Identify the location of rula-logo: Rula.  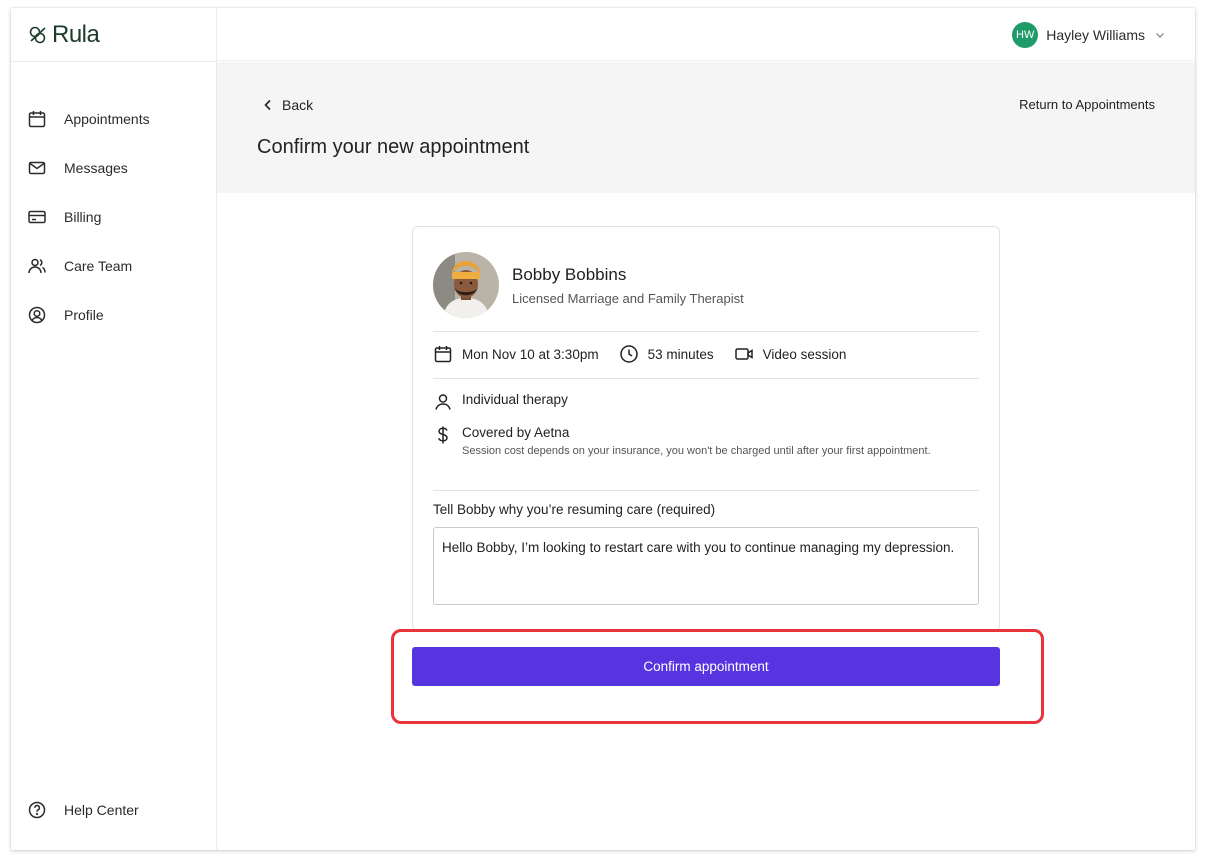
(63, 34).